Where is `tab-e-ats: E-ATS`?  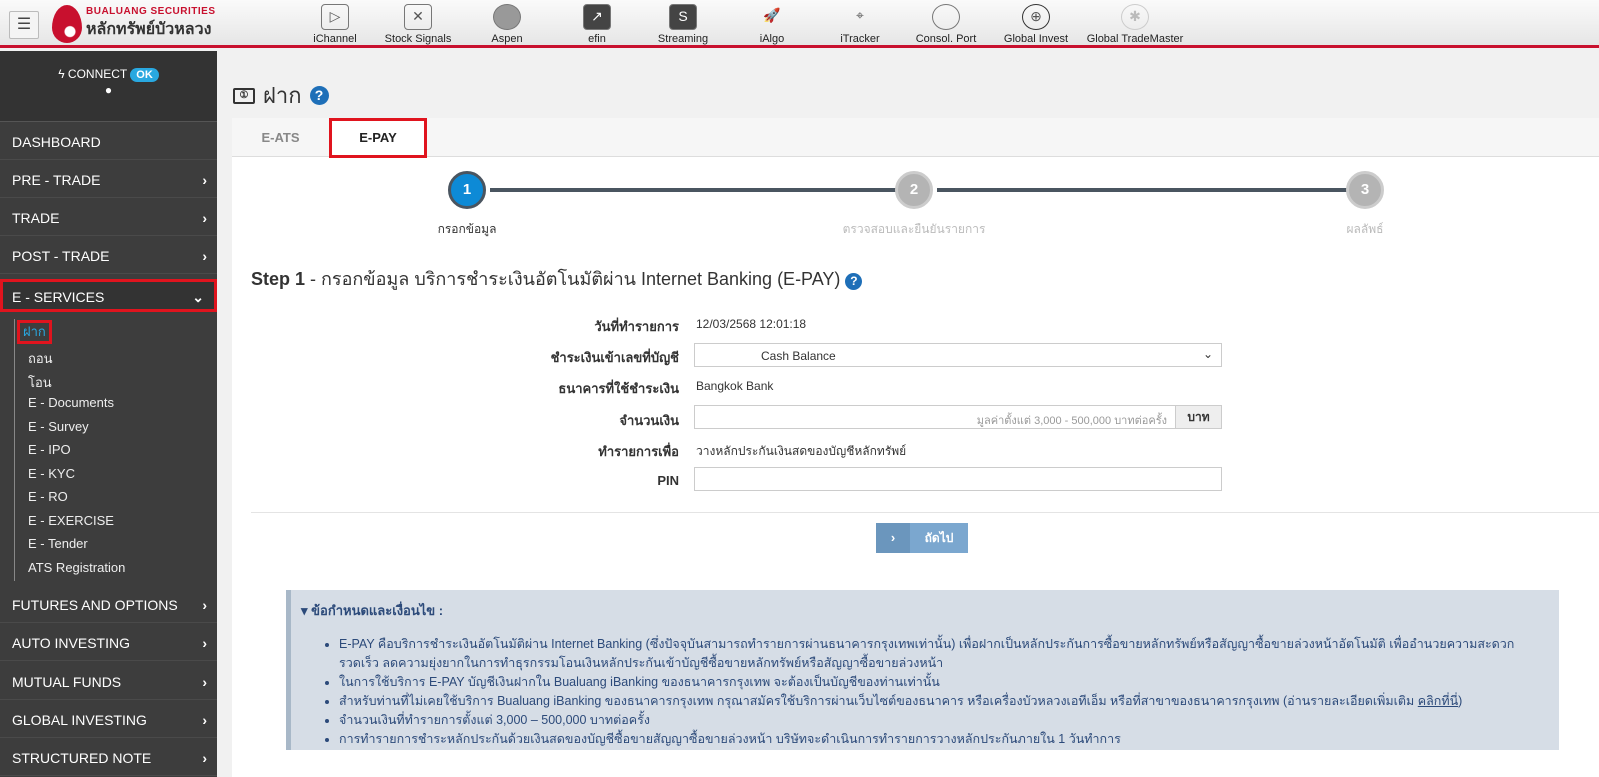 tab-e-ats: E-ATS is located at coordinates (280, 137).